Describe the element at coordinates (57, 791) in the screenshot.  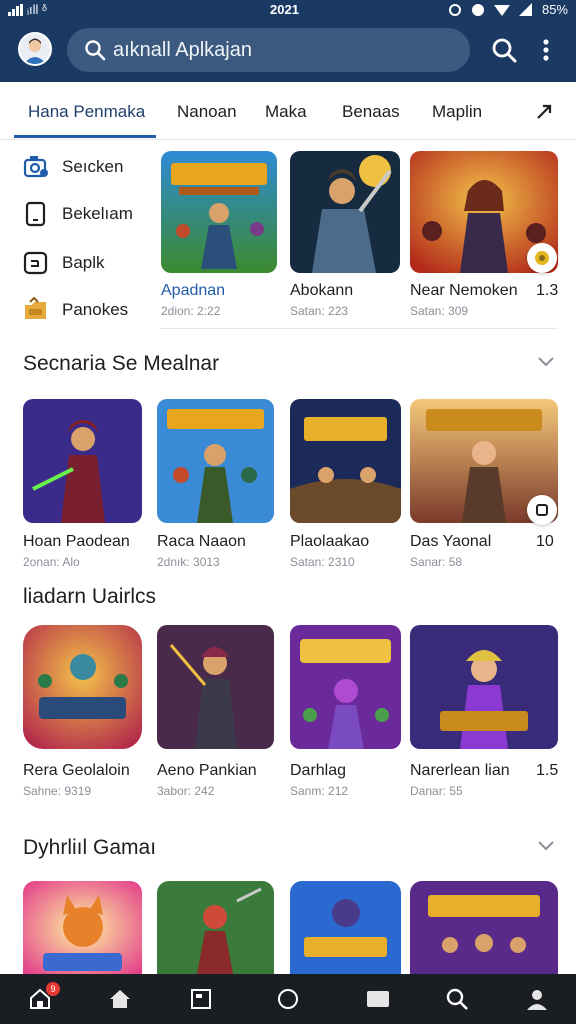
I see `game-meta: Sahne: 9319` at that location.